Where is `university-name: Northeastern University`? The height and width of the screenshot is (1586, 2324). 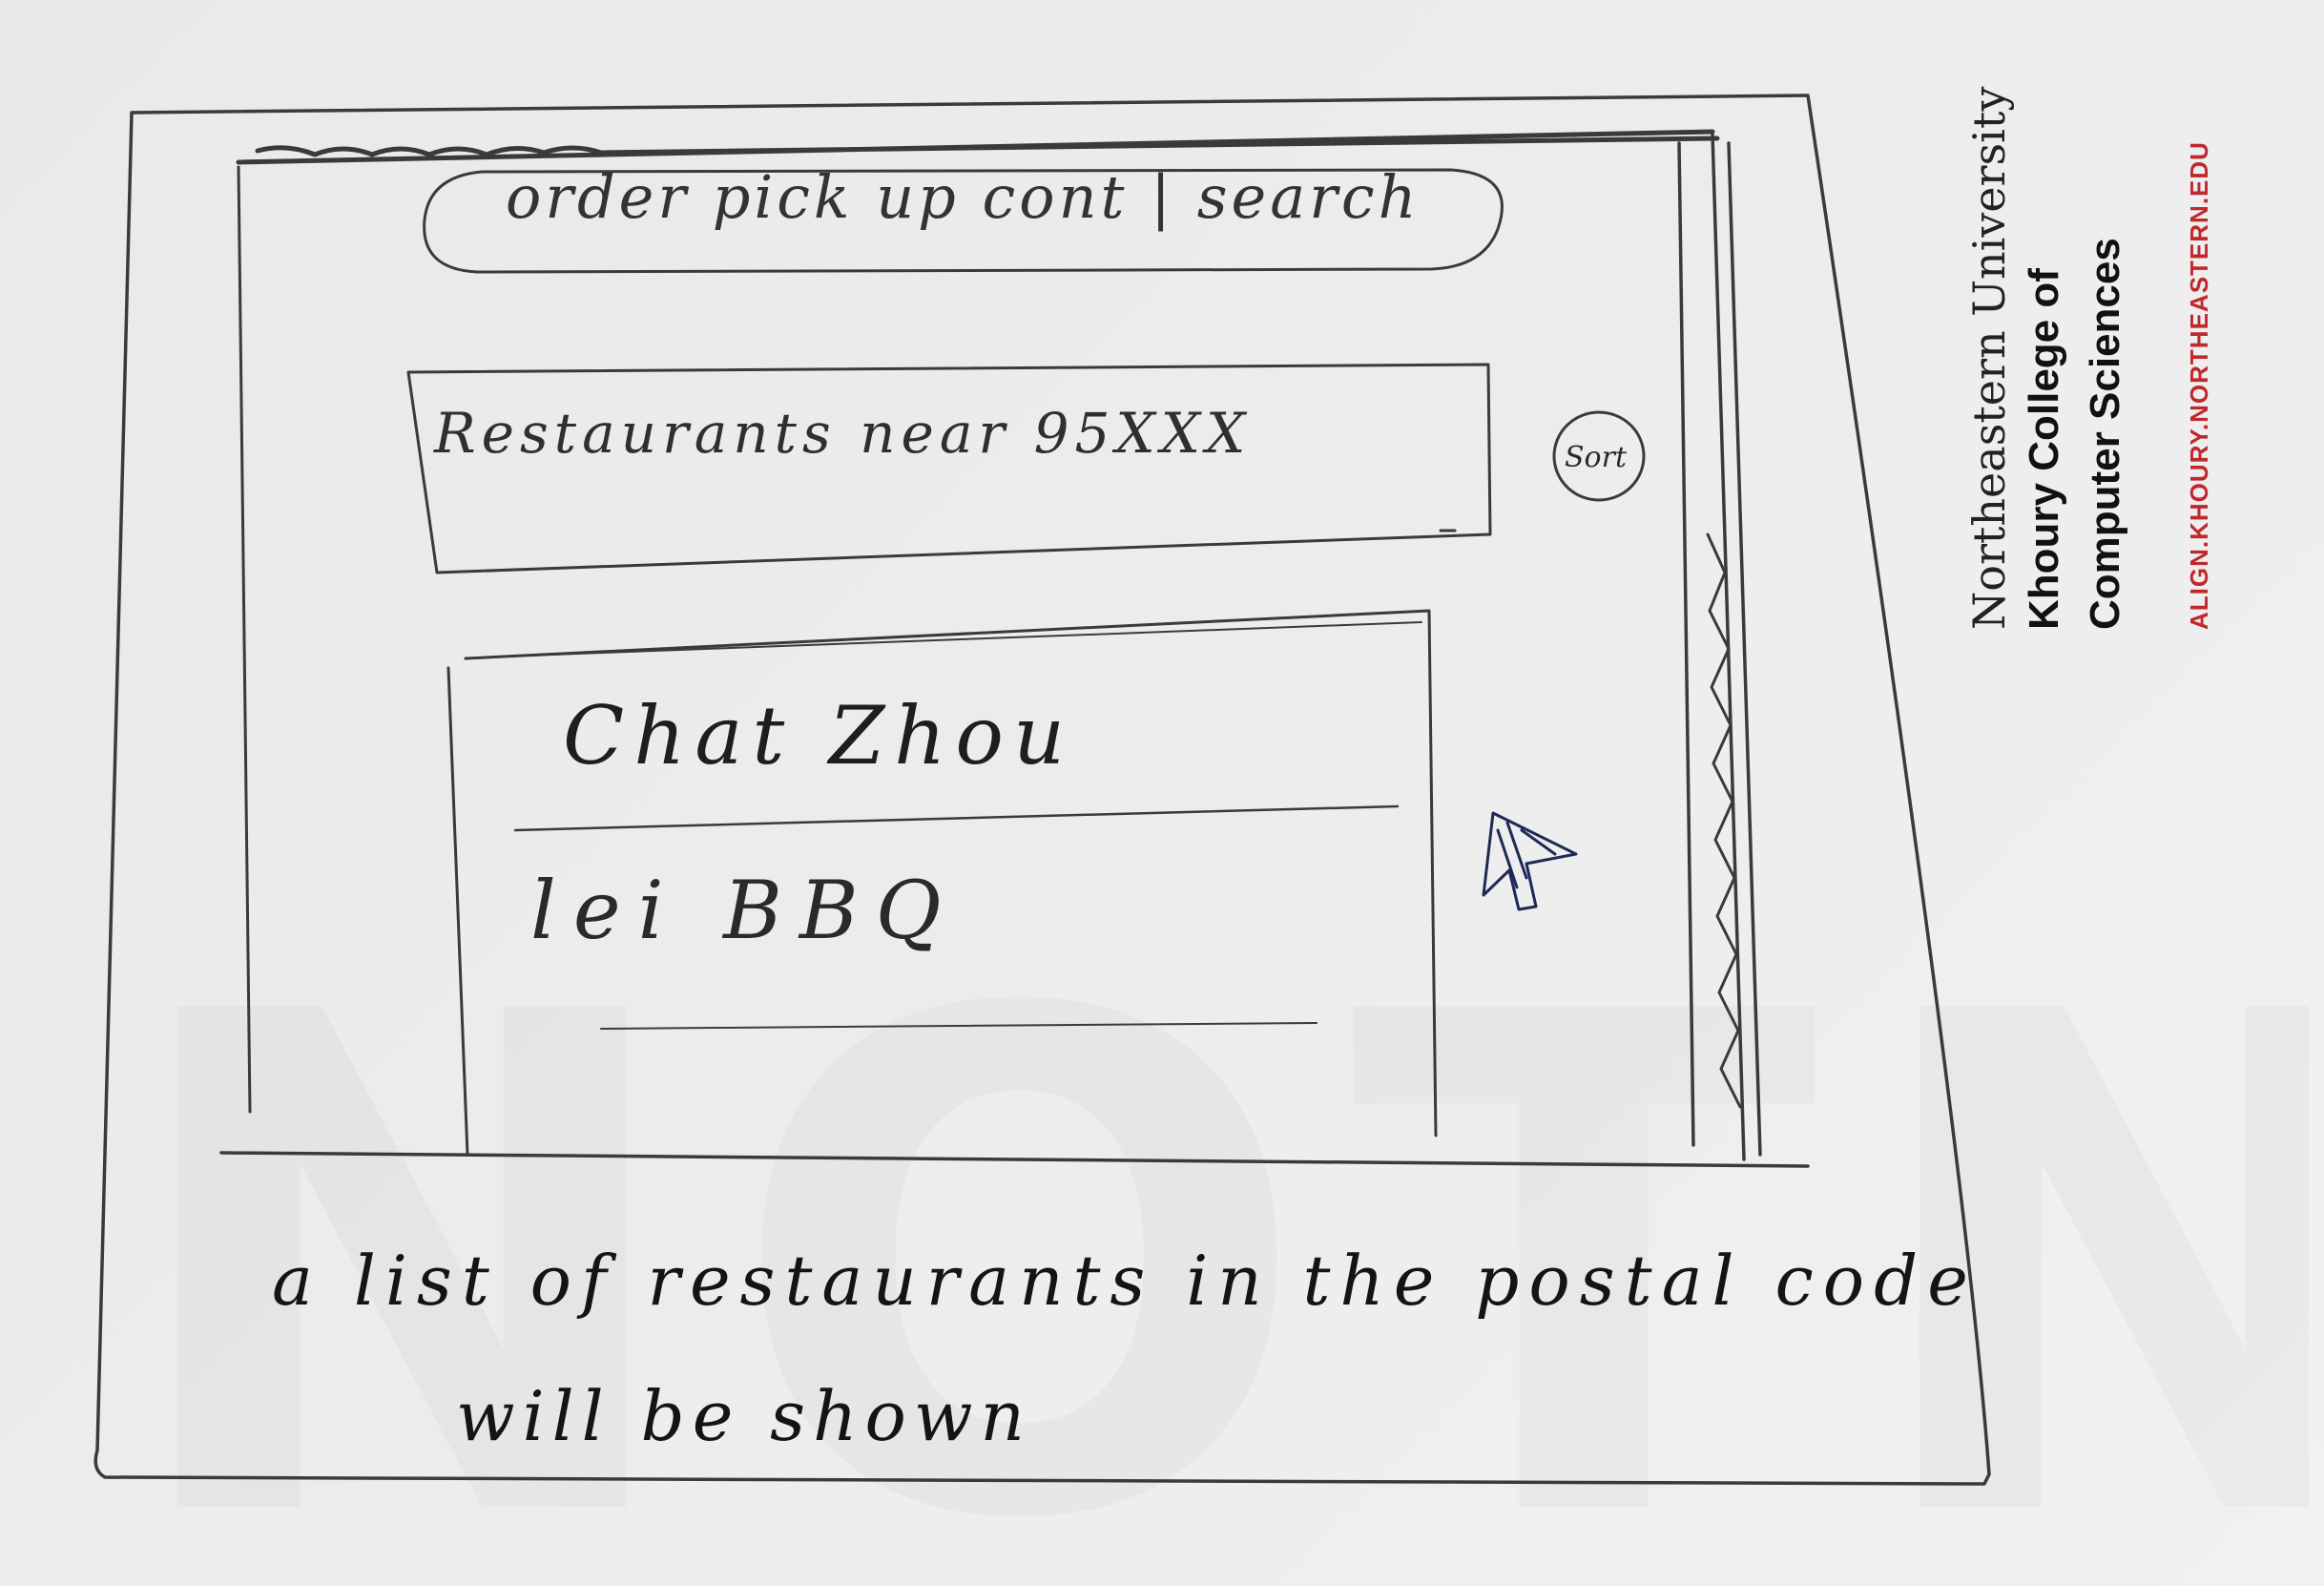
university-name: Northeastern University is located at coordinates (1989, 358).